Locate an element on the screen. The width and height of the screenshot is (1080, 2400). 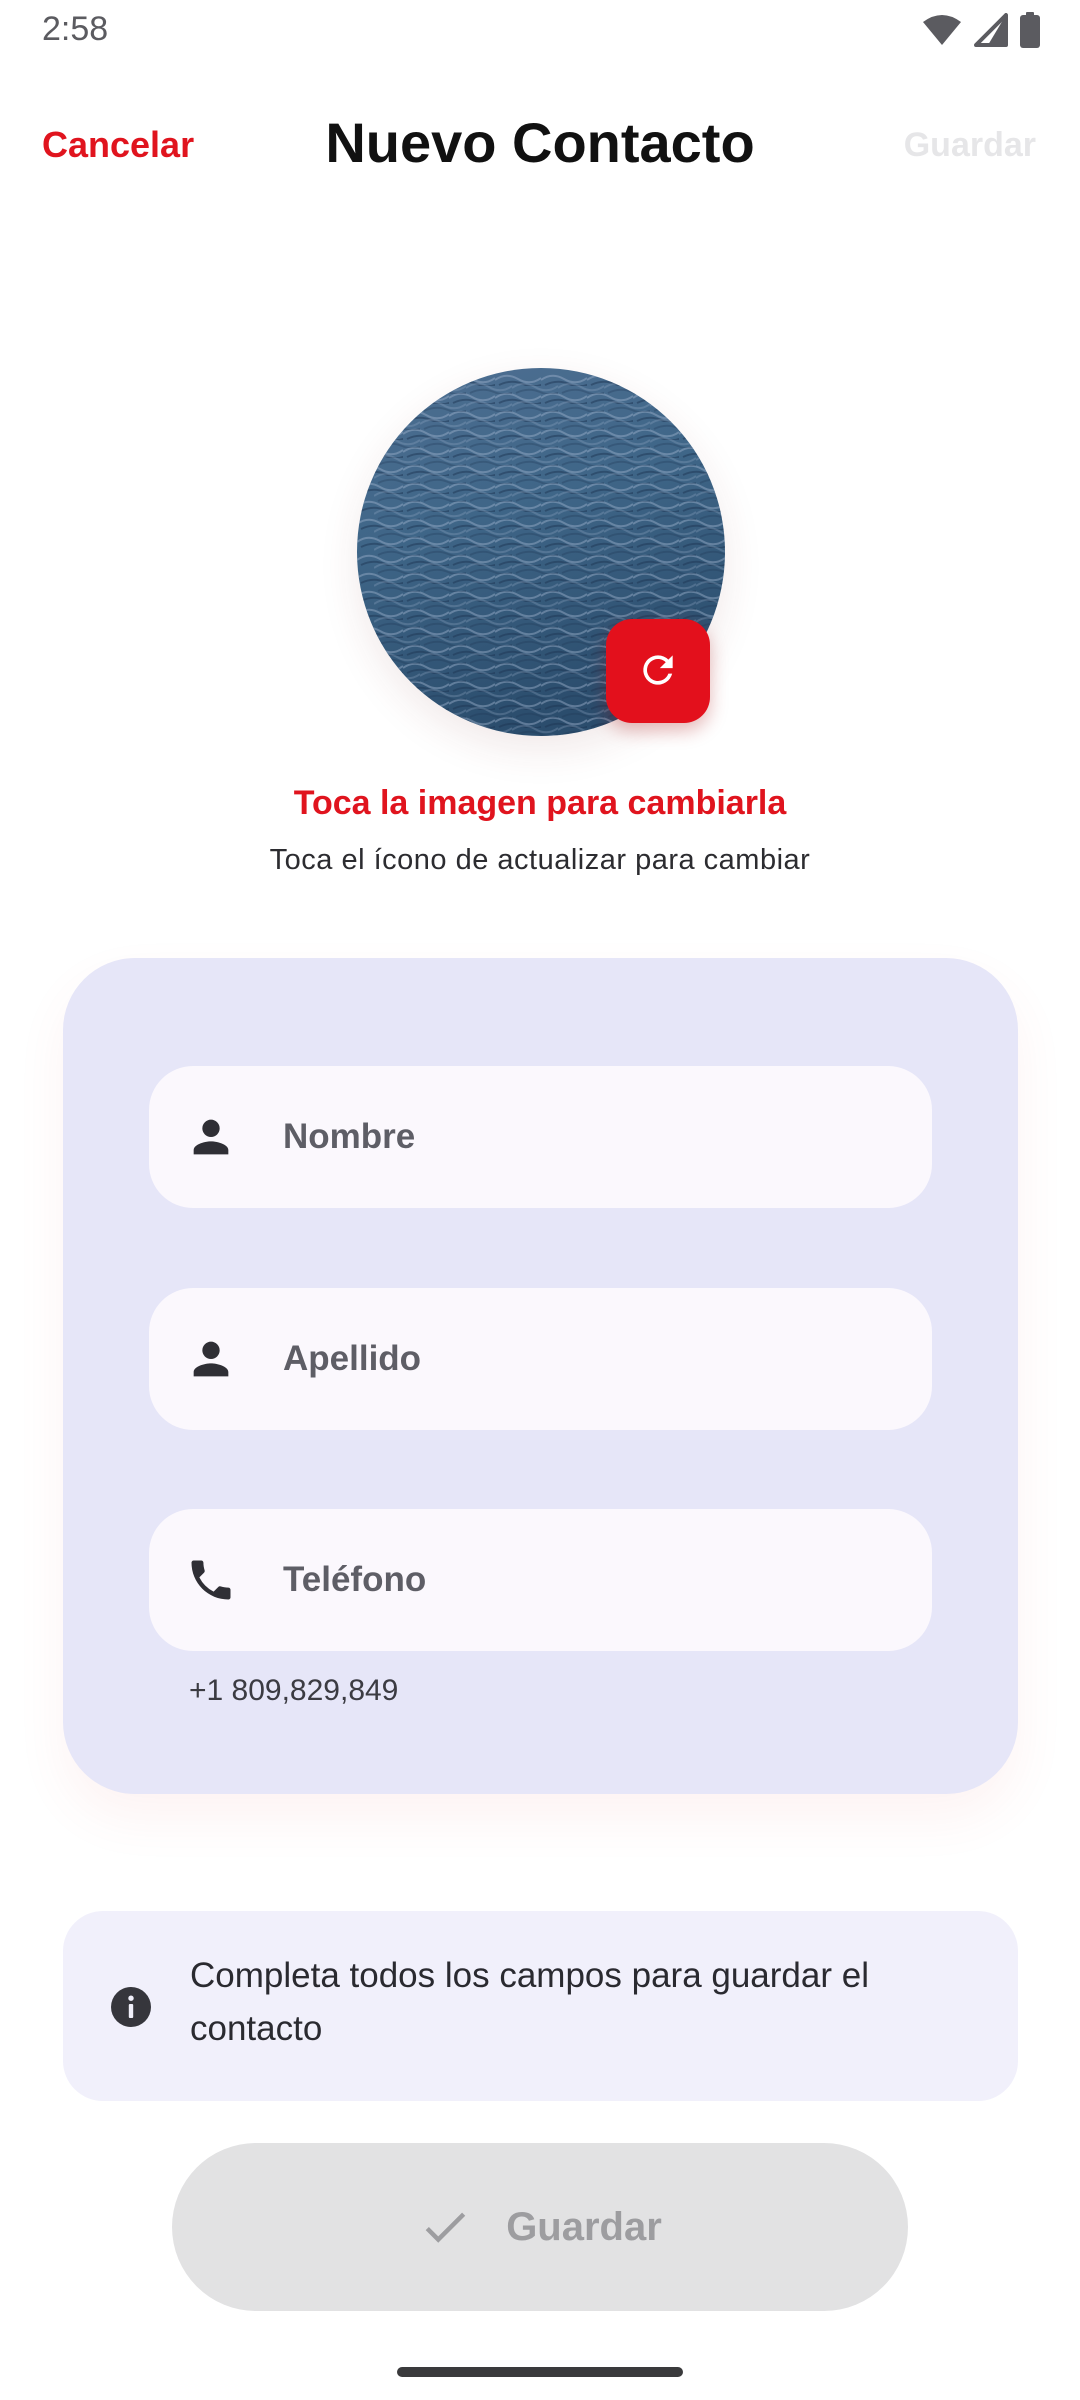
status-icons is located at coordinates (981, 30).